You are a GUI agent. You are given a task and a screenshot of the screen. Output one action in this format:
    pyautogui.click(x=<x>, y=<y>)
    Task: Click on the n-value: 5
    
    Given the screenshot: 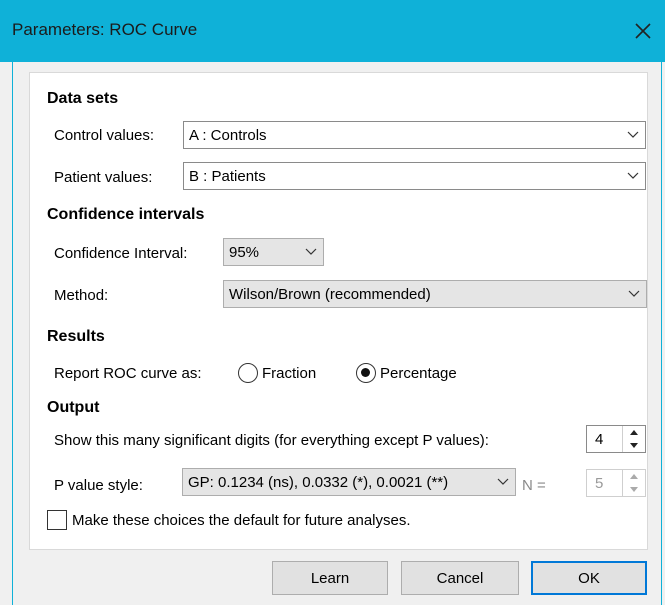 What is the action you would take?
    pyautogui.click(x=599, y=483)
    